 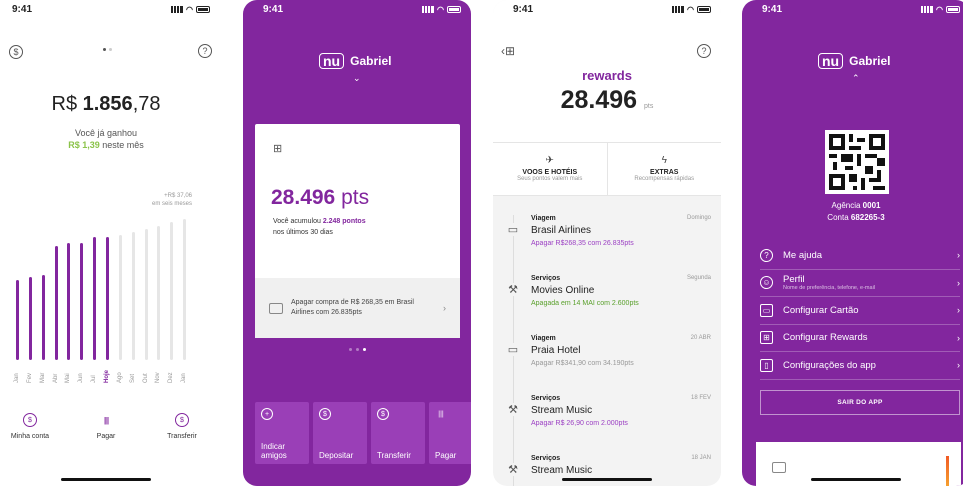 I want to click on category-extras: ϟ EXTRAS Recompensas rápidas, so click(x=665, y=169).